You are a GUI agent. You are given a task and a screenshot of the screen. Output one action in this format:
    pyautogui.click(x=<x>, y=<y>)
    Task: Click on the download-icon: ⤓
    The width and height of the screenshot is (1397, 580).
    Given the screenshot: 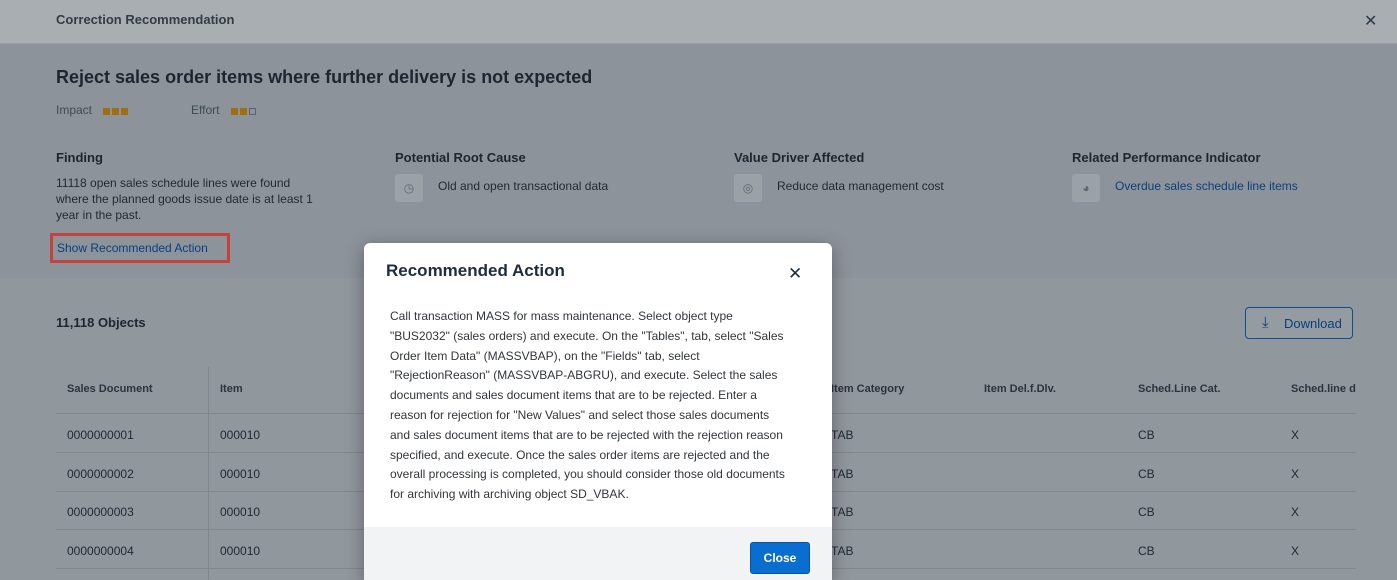 What is the action you would take?
    pyautogui.click(x=1265, y=322)
    